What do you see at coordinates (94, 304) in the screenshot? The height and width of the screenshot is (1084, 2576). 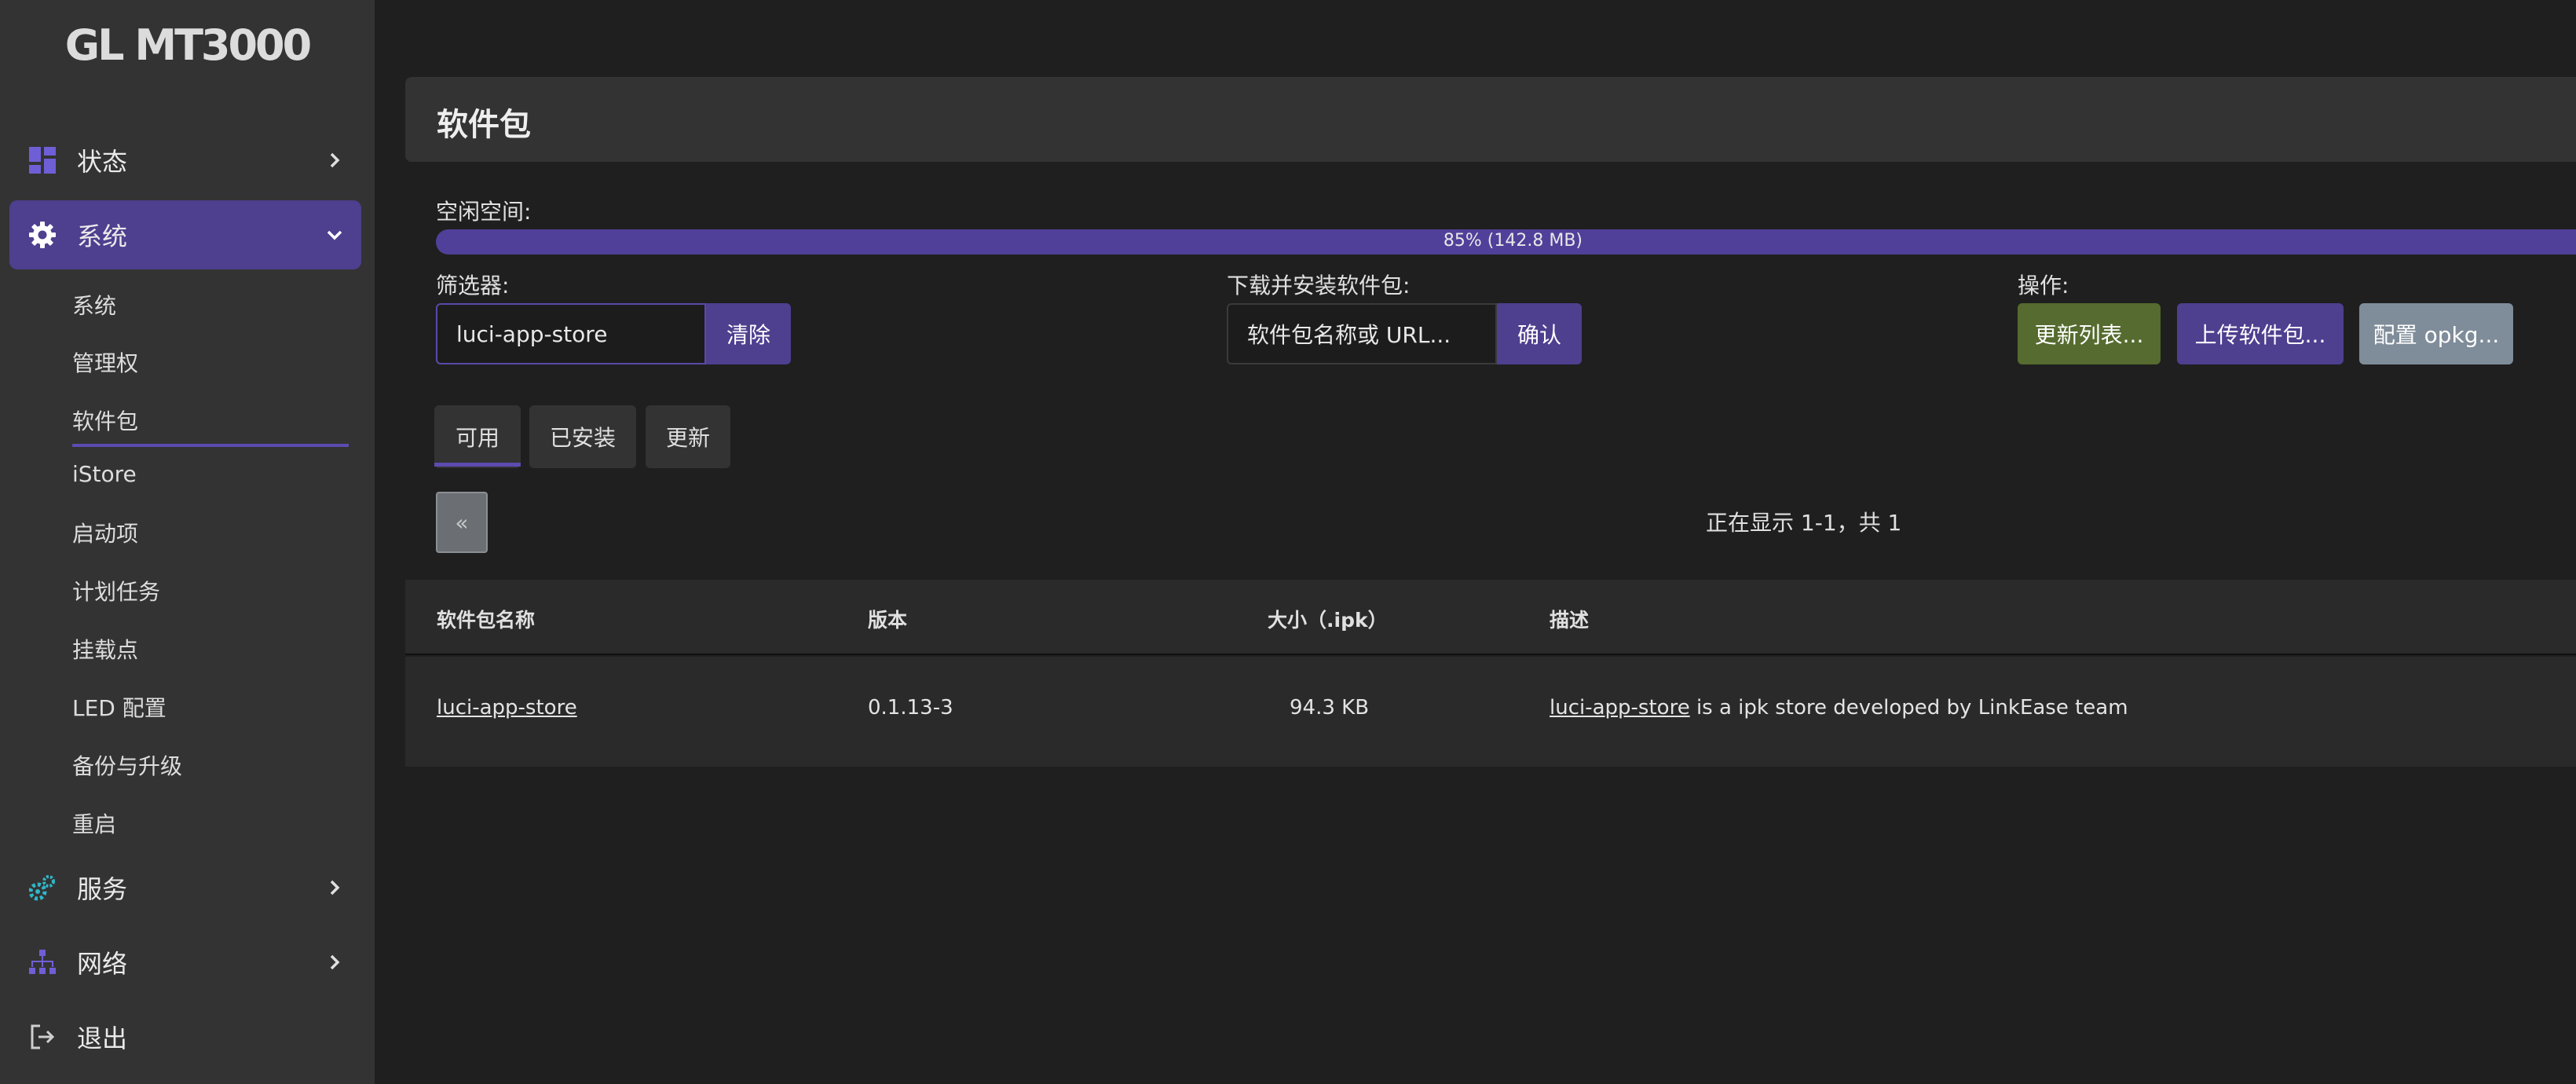 I see `submenu-system: 系统` at bounding box center [94, 304].